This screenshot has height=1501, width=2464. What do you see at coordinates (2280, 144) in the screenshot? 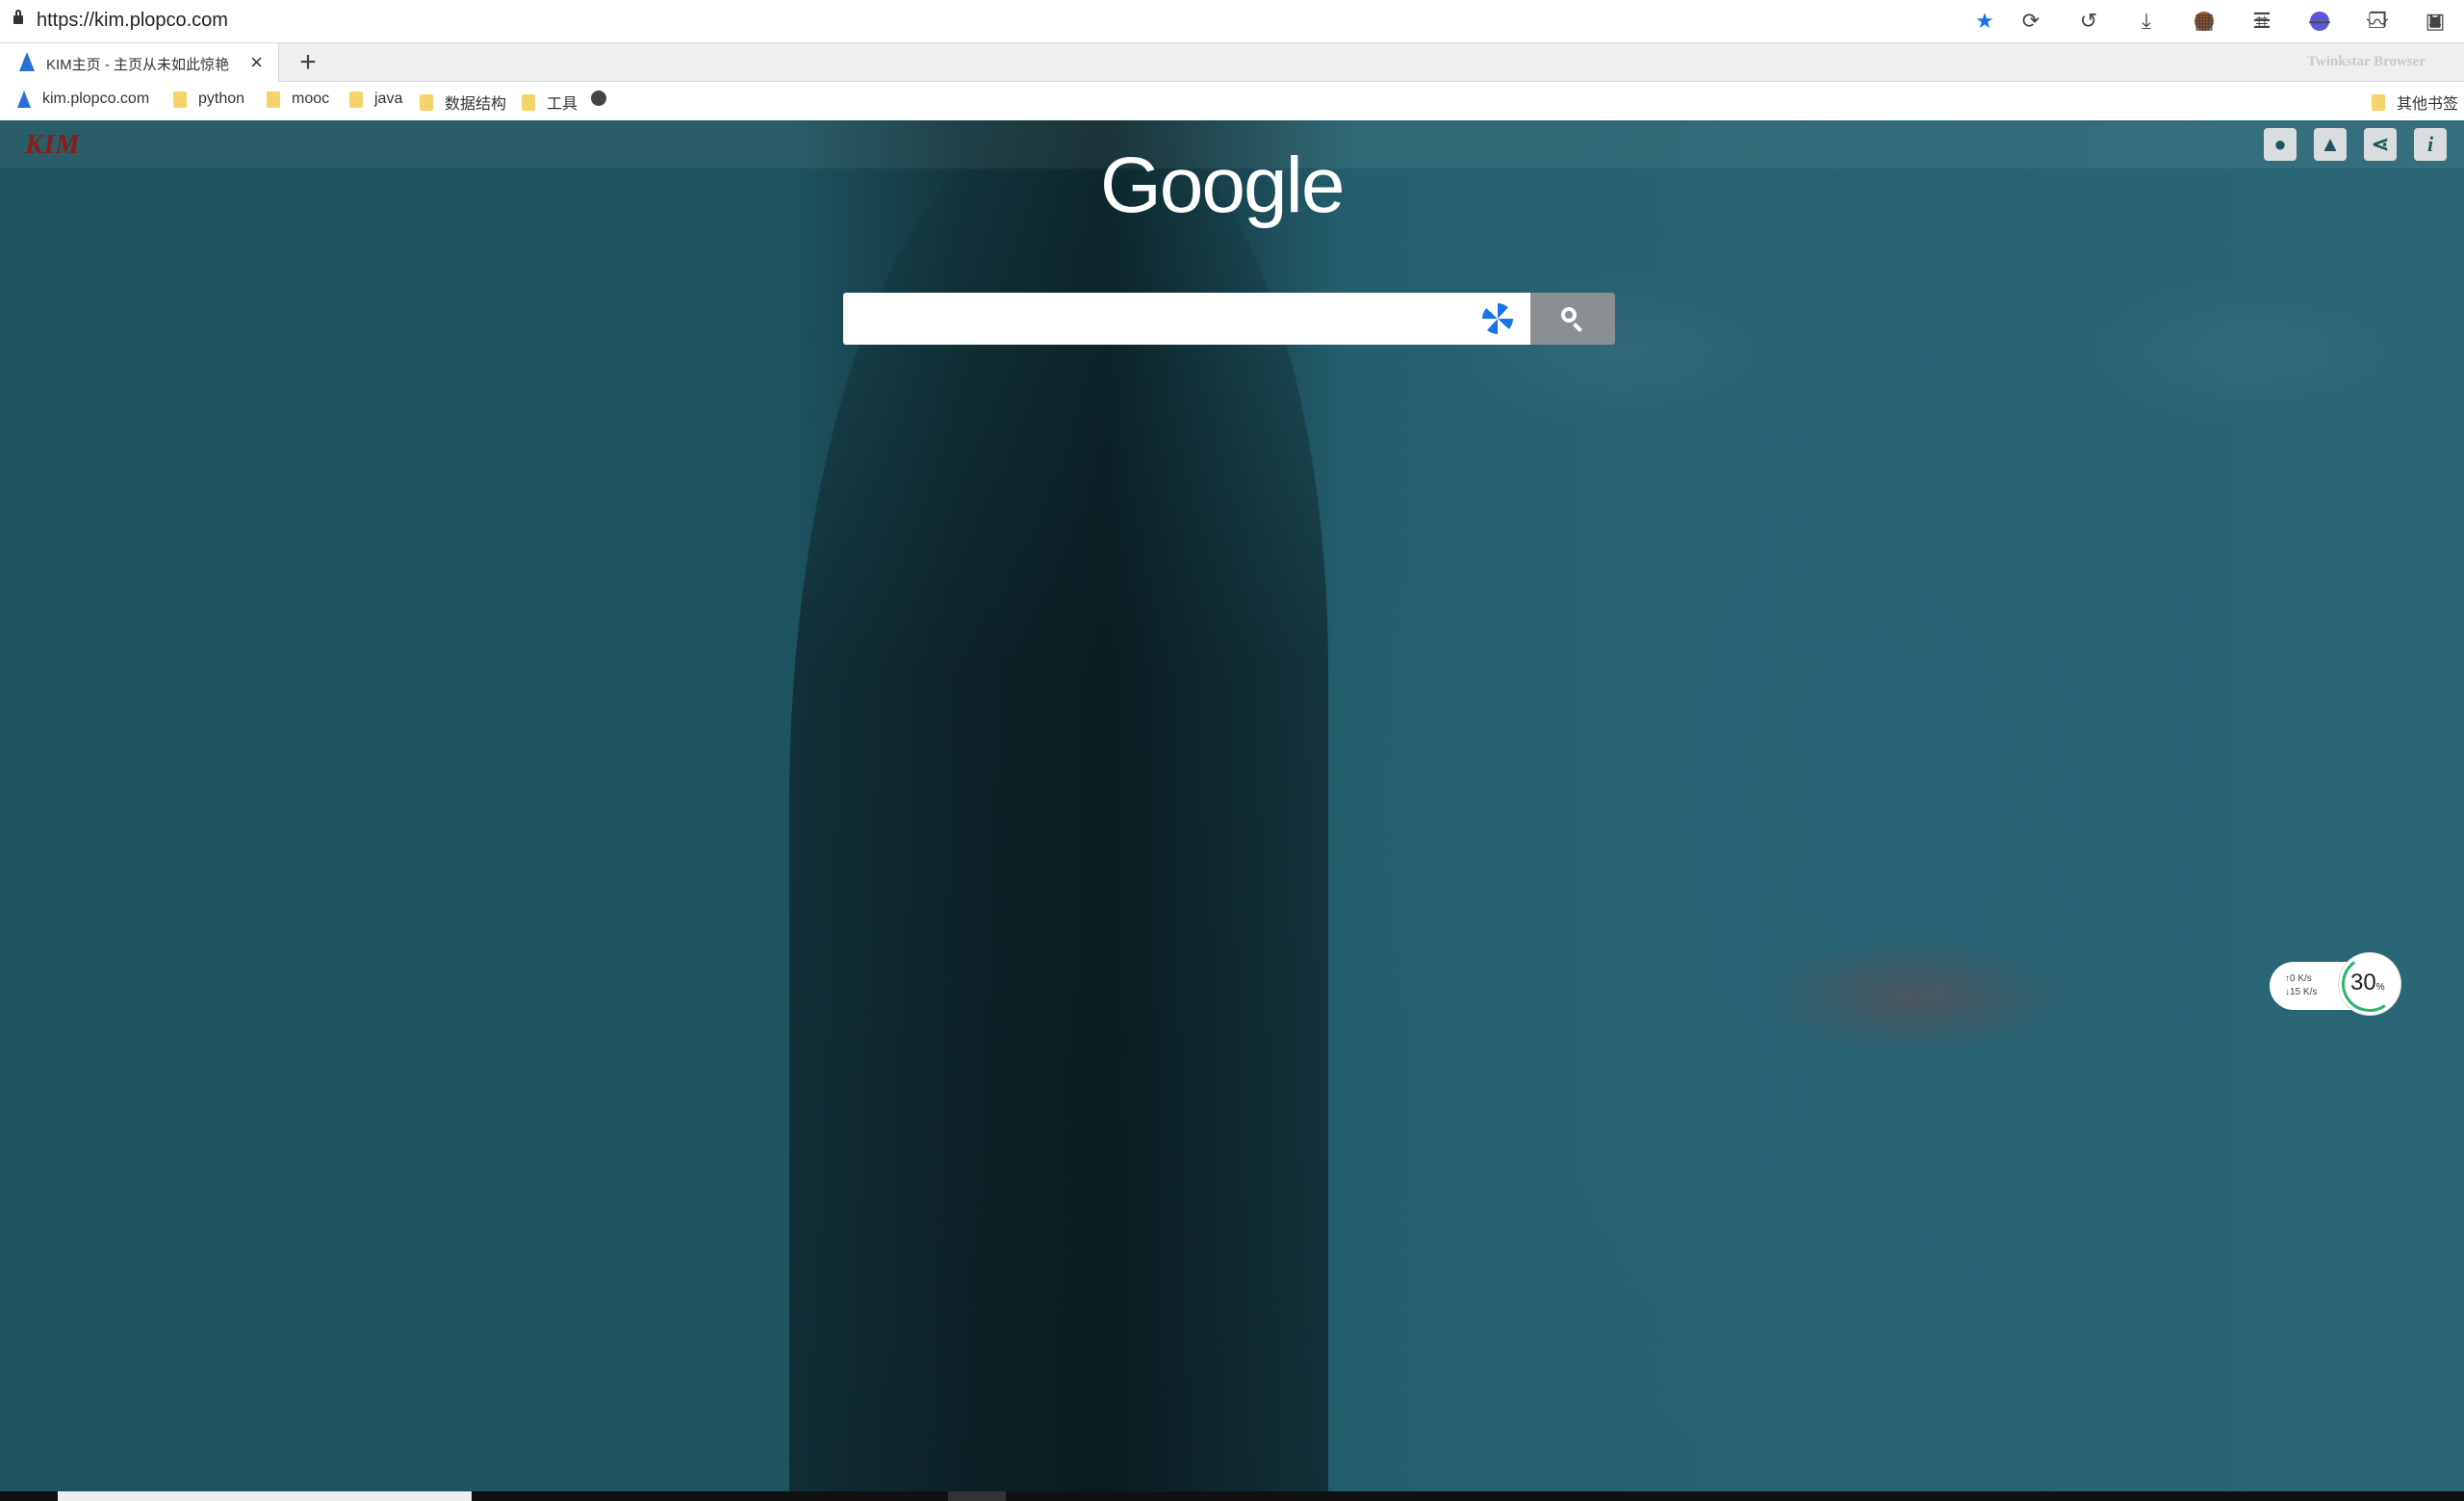
I see `user-icon: ●` at bounding box center [2280, 144].